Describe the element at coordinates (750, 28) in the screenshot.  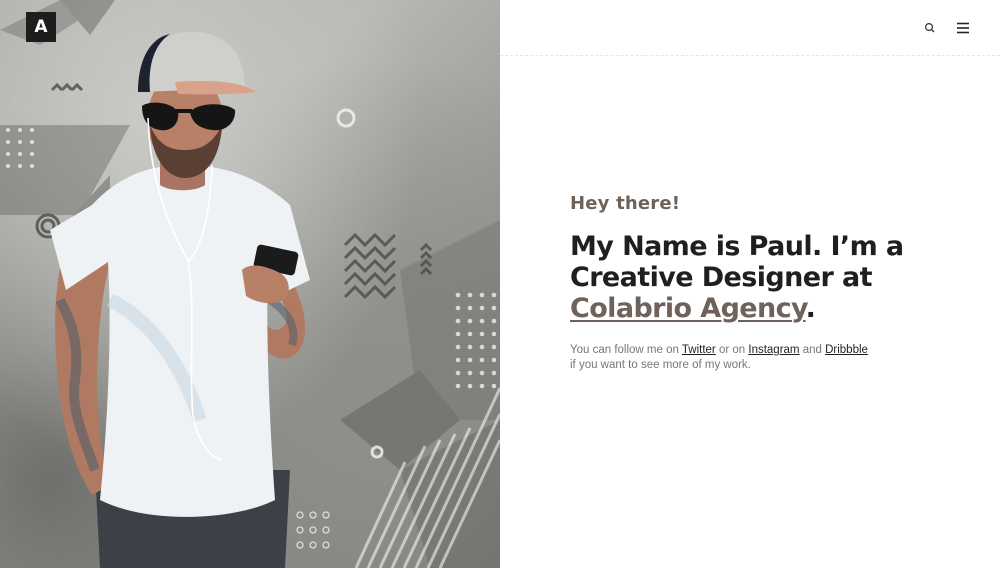
I see `top-bar` at that location.